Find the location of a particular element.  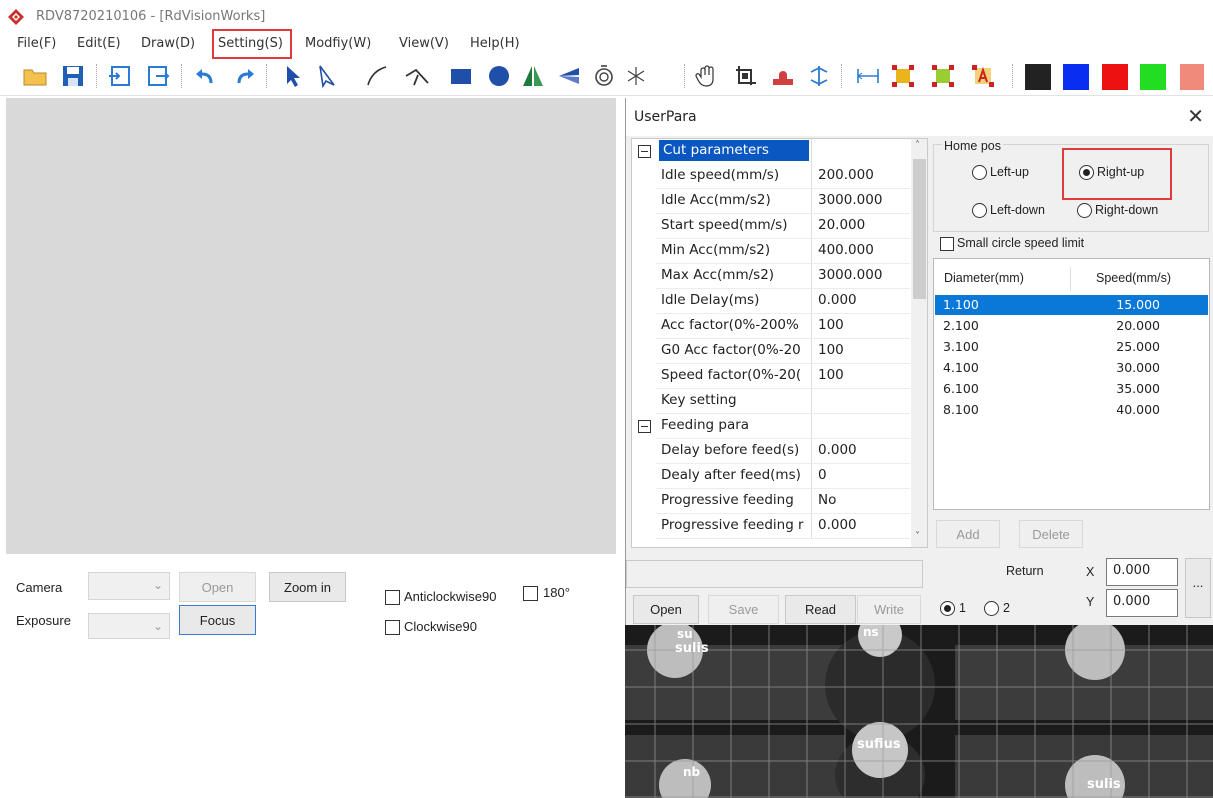

focus-button: Focus is located at coordinates (217, 620).